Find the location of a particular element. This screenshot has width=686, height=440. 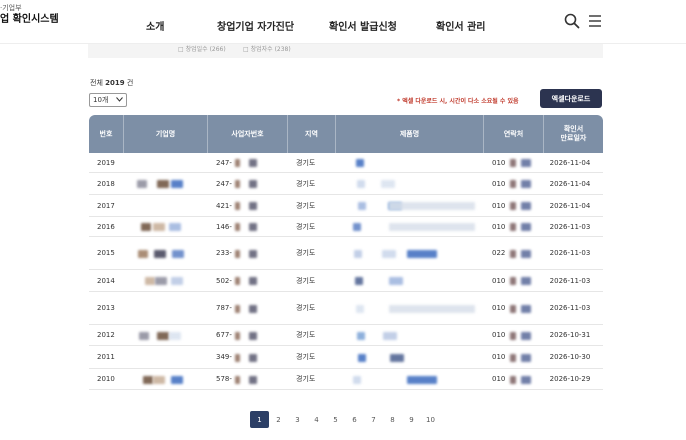

cell-number: 2012 is located at coordinates (106, 335).